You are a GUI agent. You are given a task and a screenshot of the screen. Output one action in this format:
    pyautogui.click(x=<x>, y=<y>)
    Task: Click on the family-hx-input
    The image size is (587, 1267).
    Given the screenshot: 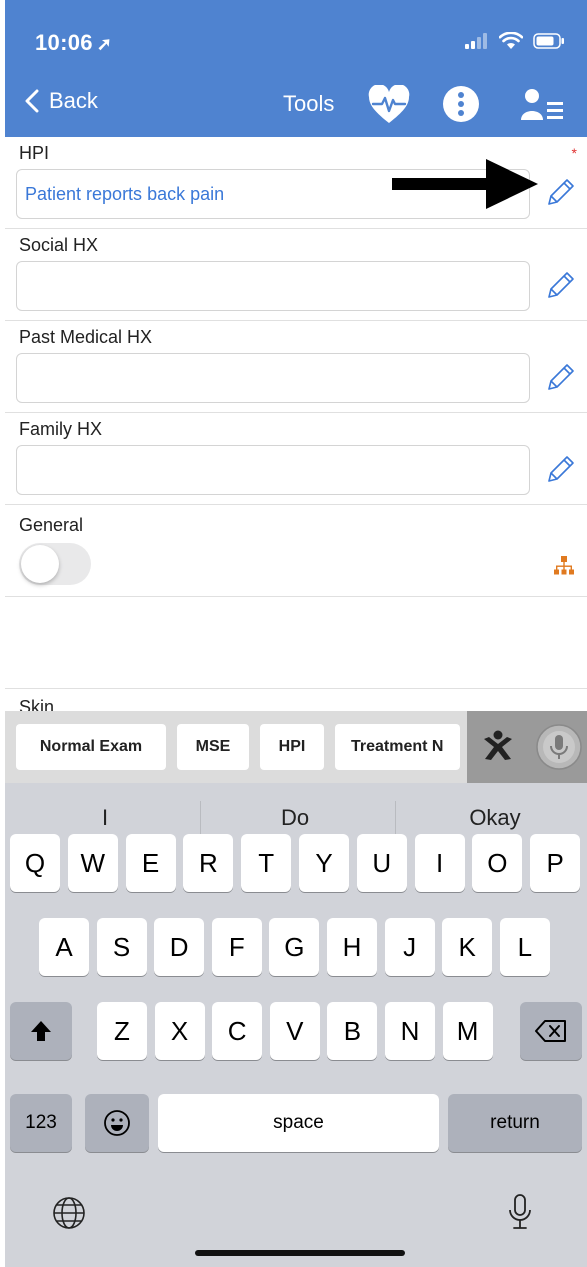 What is the action you would take?
    pyautogui.click(x=273, y=470)
    